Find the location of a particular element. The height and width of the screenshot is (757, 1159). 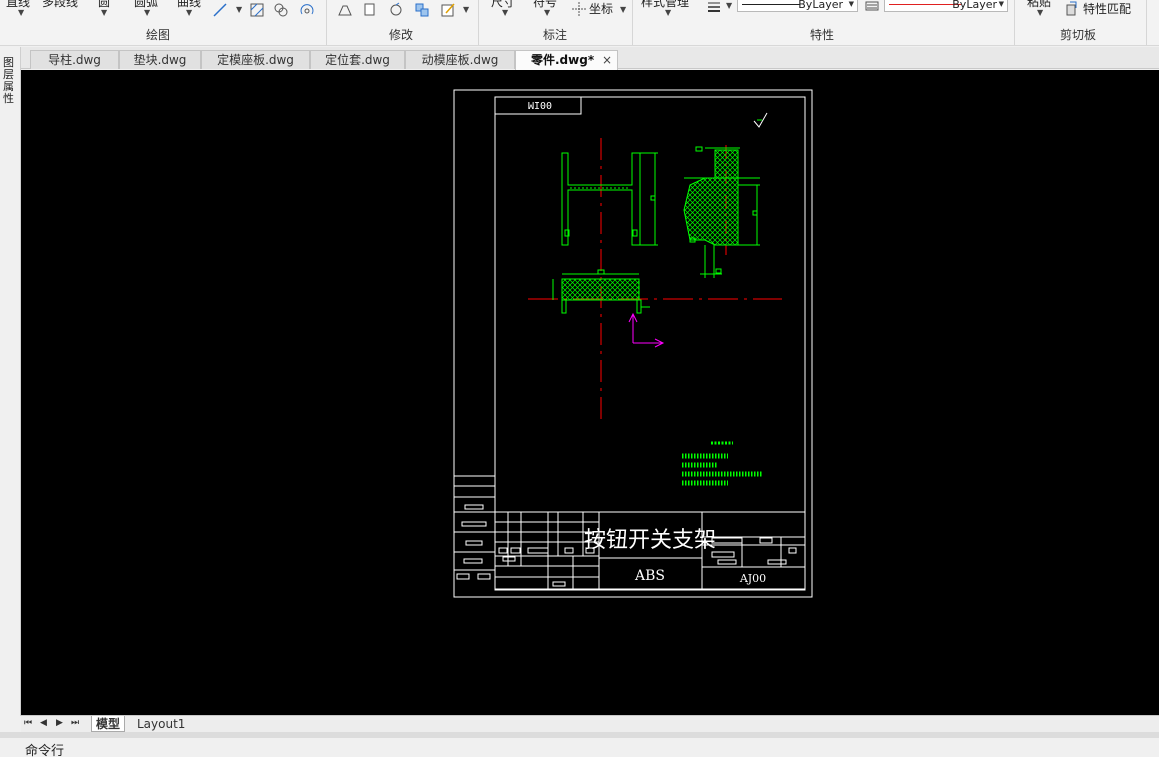

margin-block is located at coordinates (474, 527).